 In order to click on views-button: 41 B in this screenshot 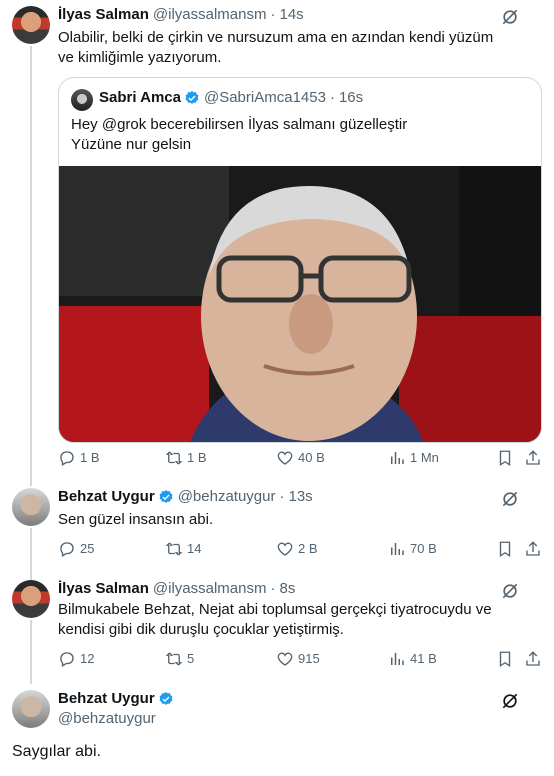, I will do `click(412, 659)`.